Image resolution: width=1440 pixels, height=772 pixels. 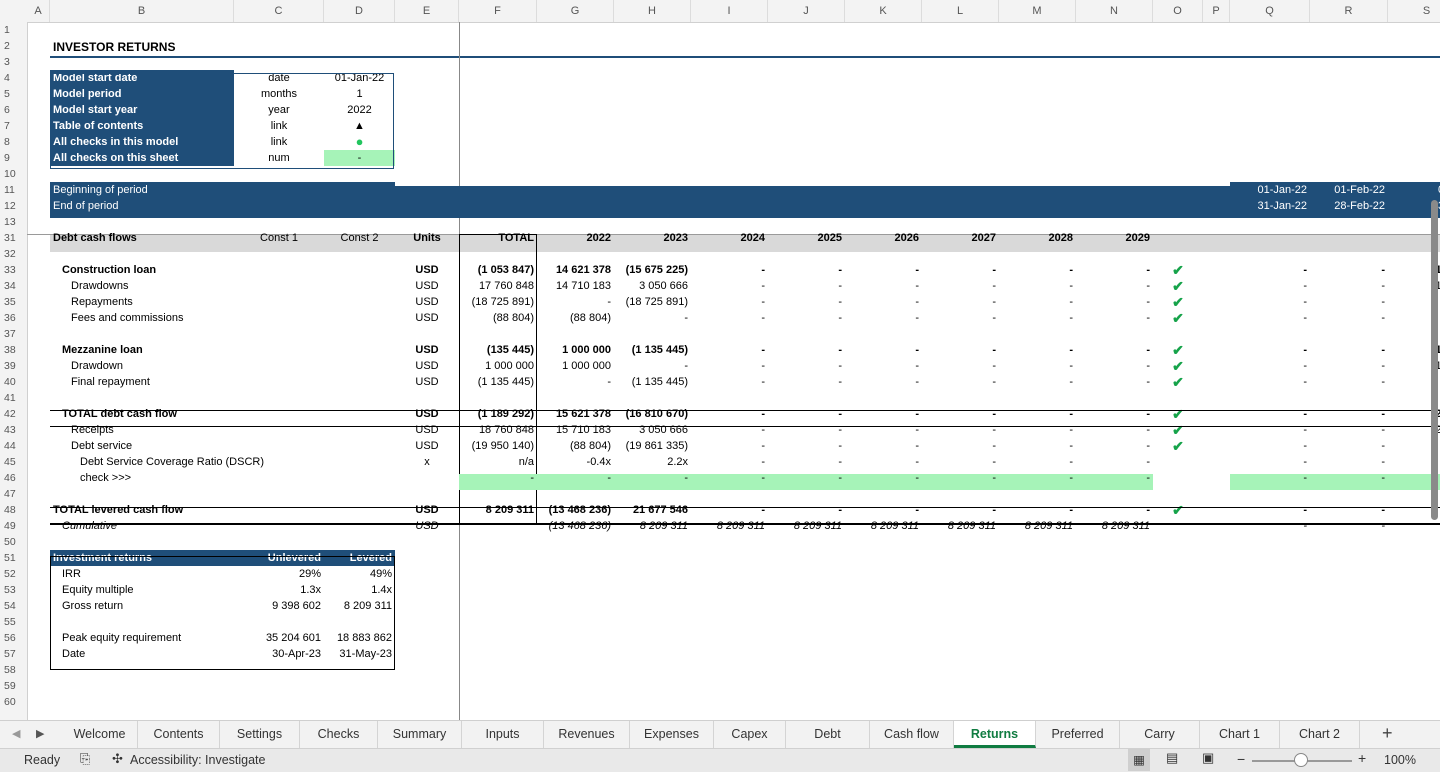 What do you see at coordinates (142, 11) in the screenshot?
I see `column-header-b: B` at bounding box center [142, 11].